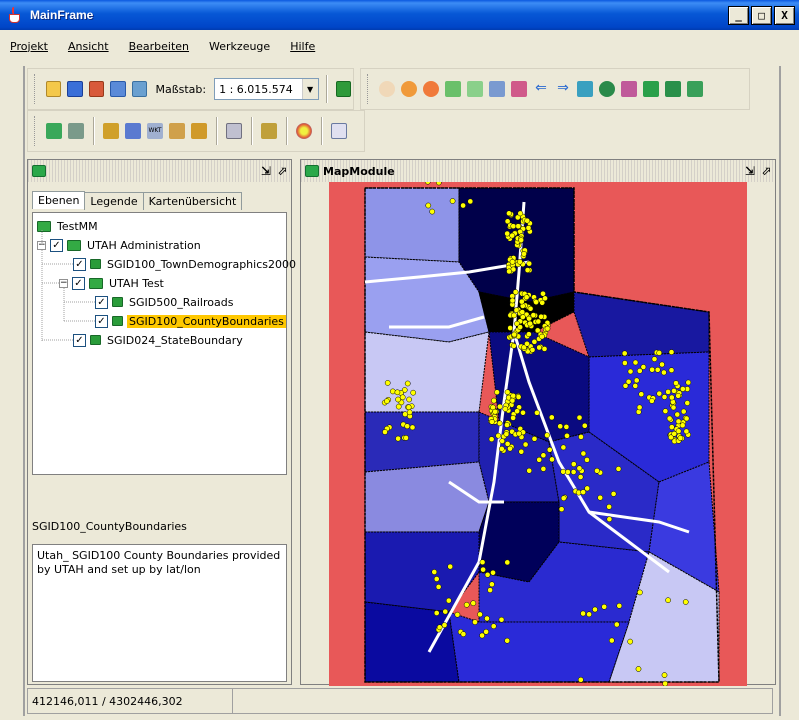 This screenshot has width=799, height=720. Describe the element at coordinates (139, 89) in the screenshot. I see `settings-icon` at that location.